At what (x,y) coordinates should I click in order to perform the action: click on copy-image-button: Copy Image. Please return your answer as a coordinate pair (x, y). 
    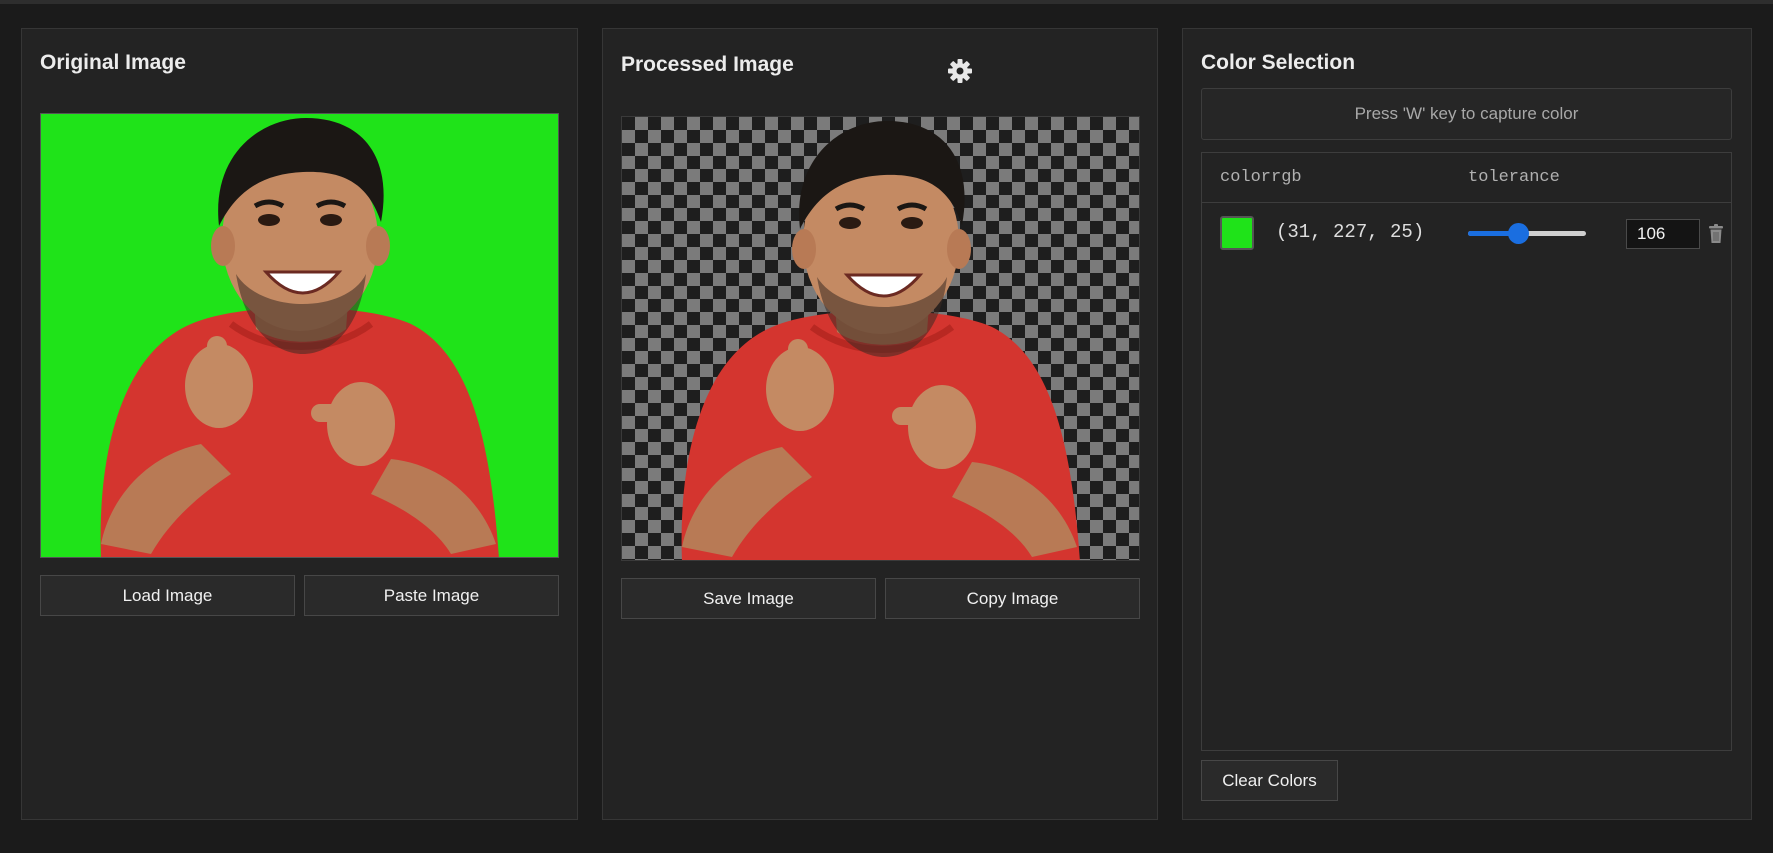
    Looking at the image, I should click on (1012, 598).